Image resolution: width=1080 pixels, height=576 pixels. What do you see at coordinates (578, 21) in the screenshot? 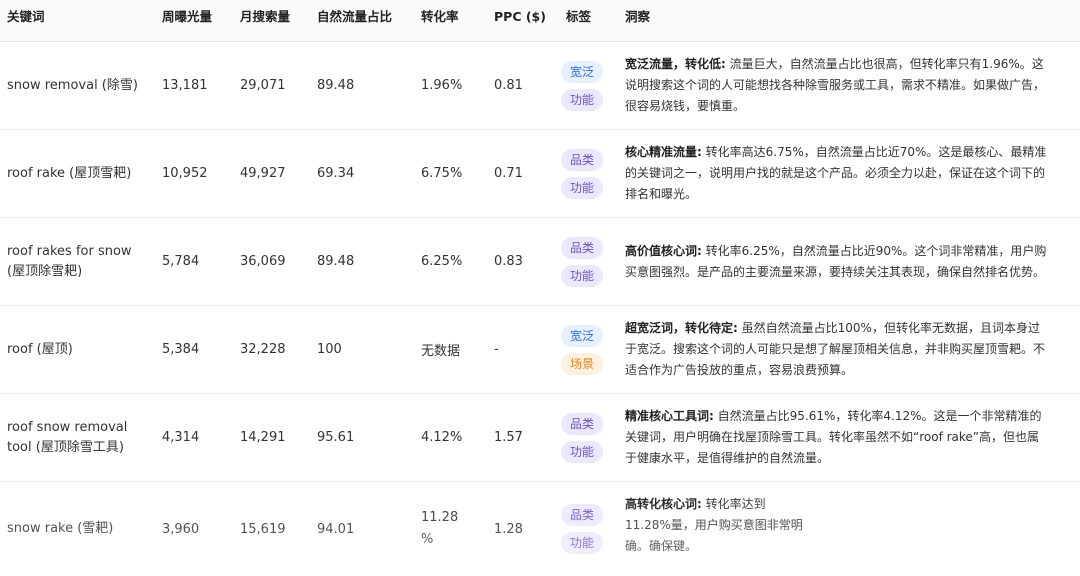
I see `header-tags: 标签` at bounding box center [578, 21].